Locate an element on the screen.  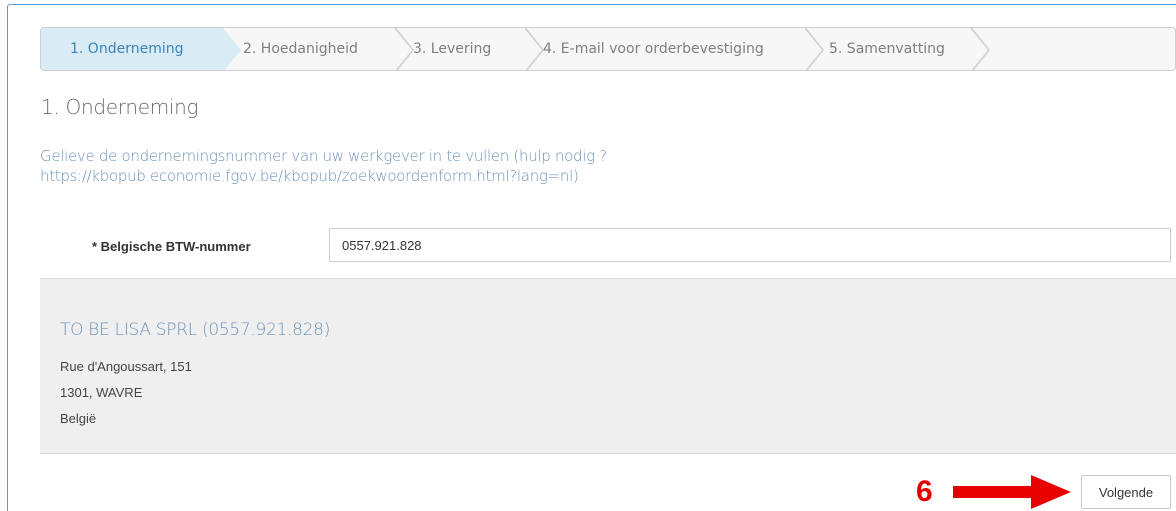
vat-number-input is located at coordinates (750, 245).